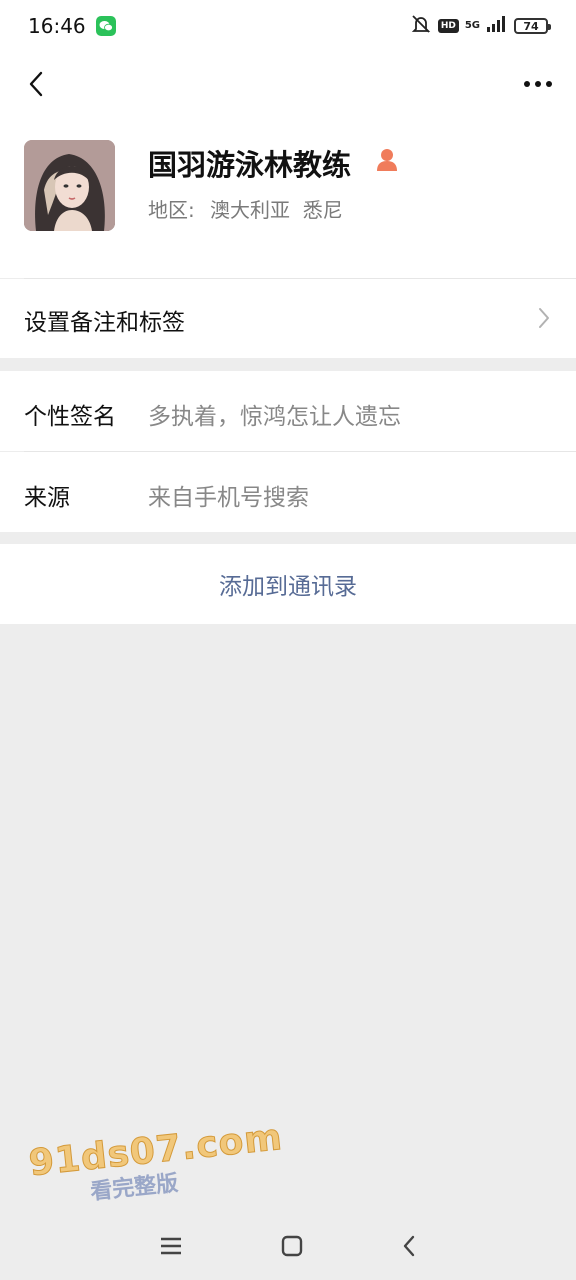 The image size is (576, 1280). What do you see at coordinates (104, 323) in the screenshot?
I see `remark-tags-label: 设置备注和标签` at bounding box center [104, 323].